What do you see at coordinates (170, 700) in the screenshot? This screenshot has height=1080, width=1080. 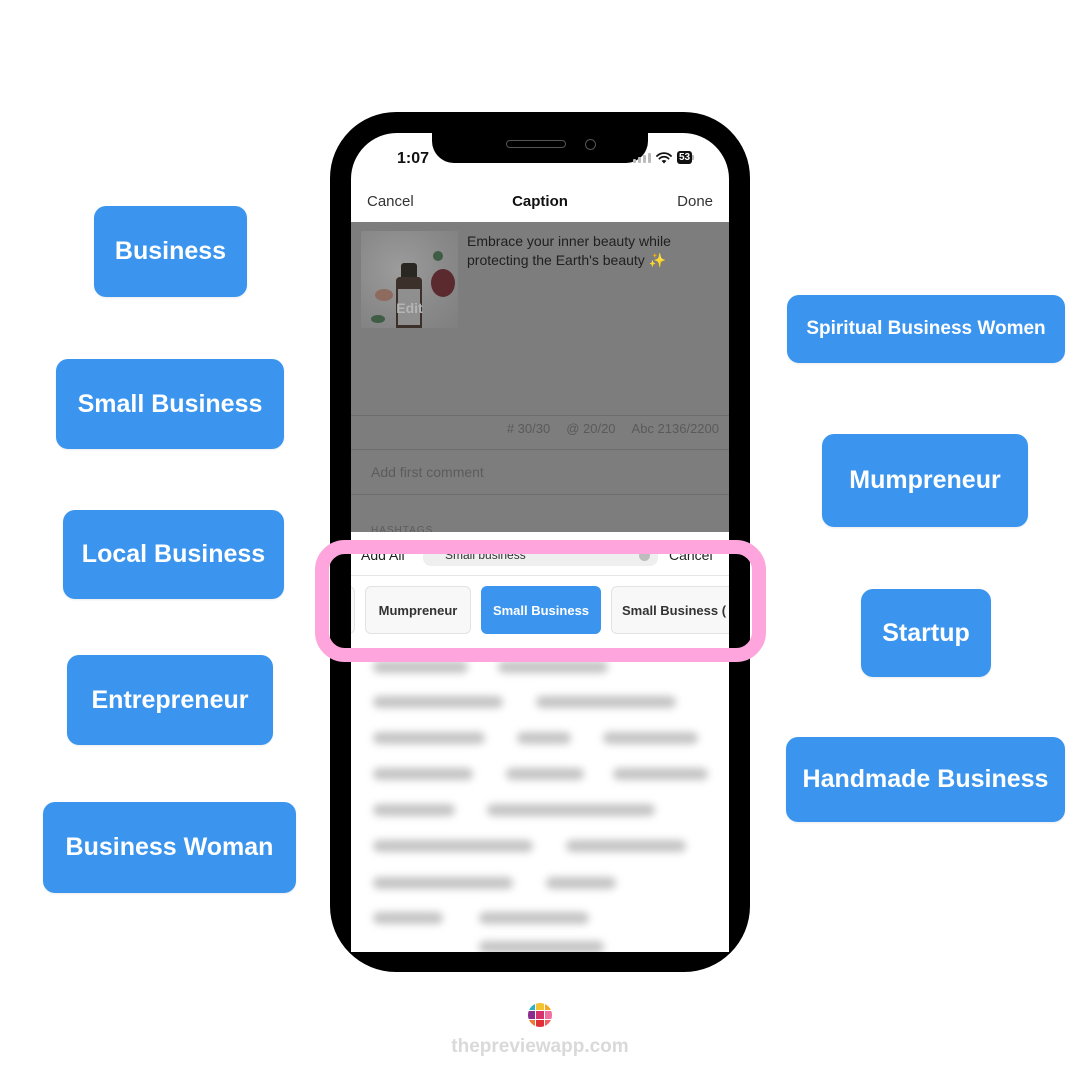 I see `tag-entrepreneur: Entrepreneur` at bounding box center [170, 700].